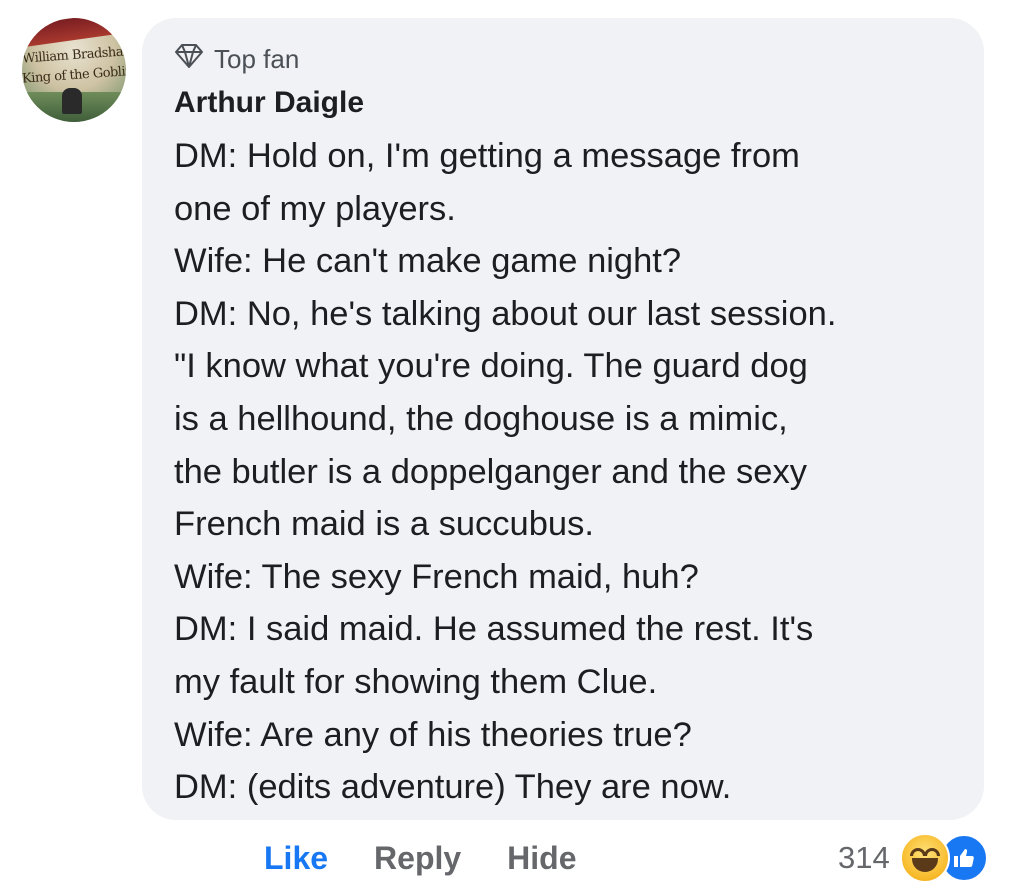  I want to click on haha-icon, so click(924, 858).